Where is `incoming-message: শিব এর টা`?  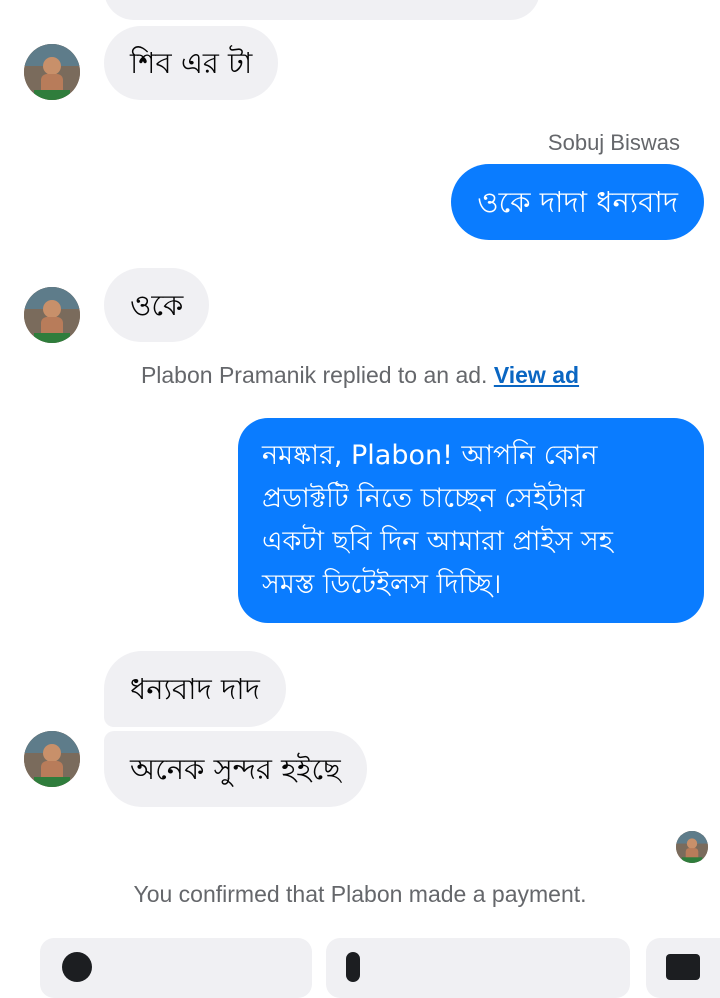 incoming-message: শিব এর টা is located at coordinates (191, 63).